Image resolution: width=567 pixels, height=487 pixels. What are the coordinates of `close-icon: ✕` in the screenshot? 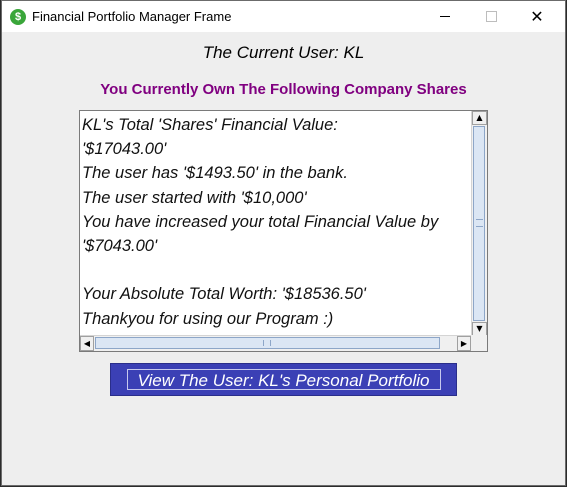 It's located at (537, 16).